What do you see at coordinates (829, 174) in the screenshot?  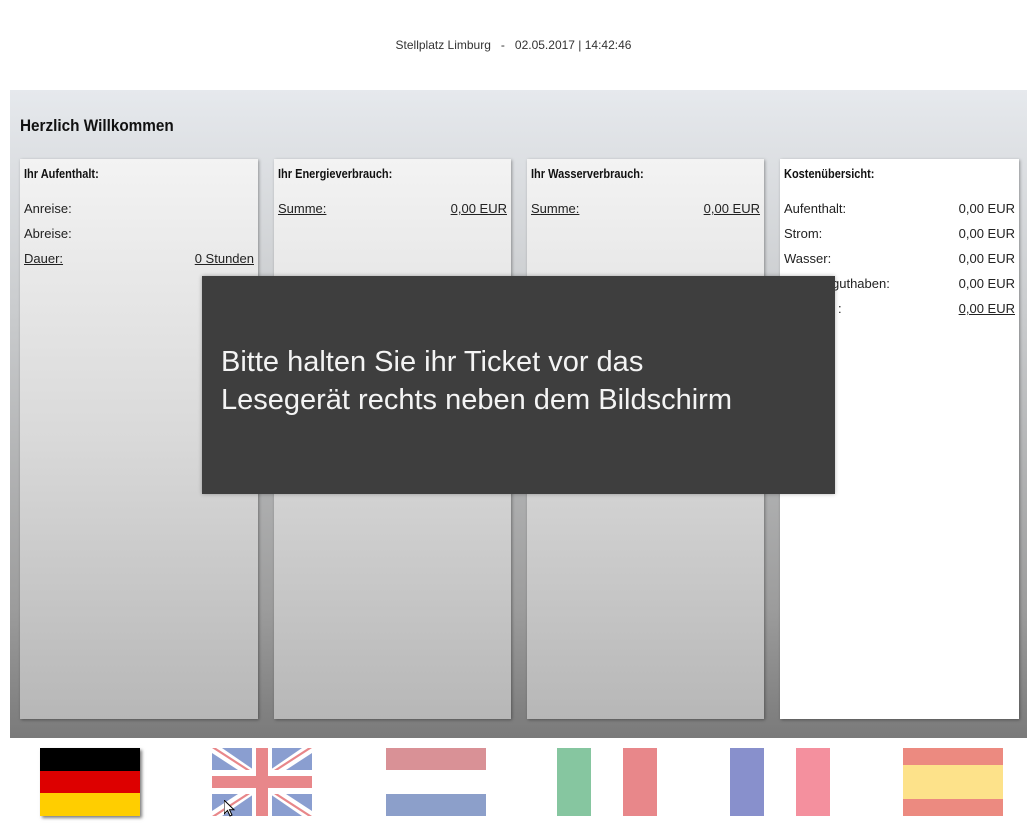 I see `costs-panel-title: Kostenübersicht:` at bounding box center [829, 174].